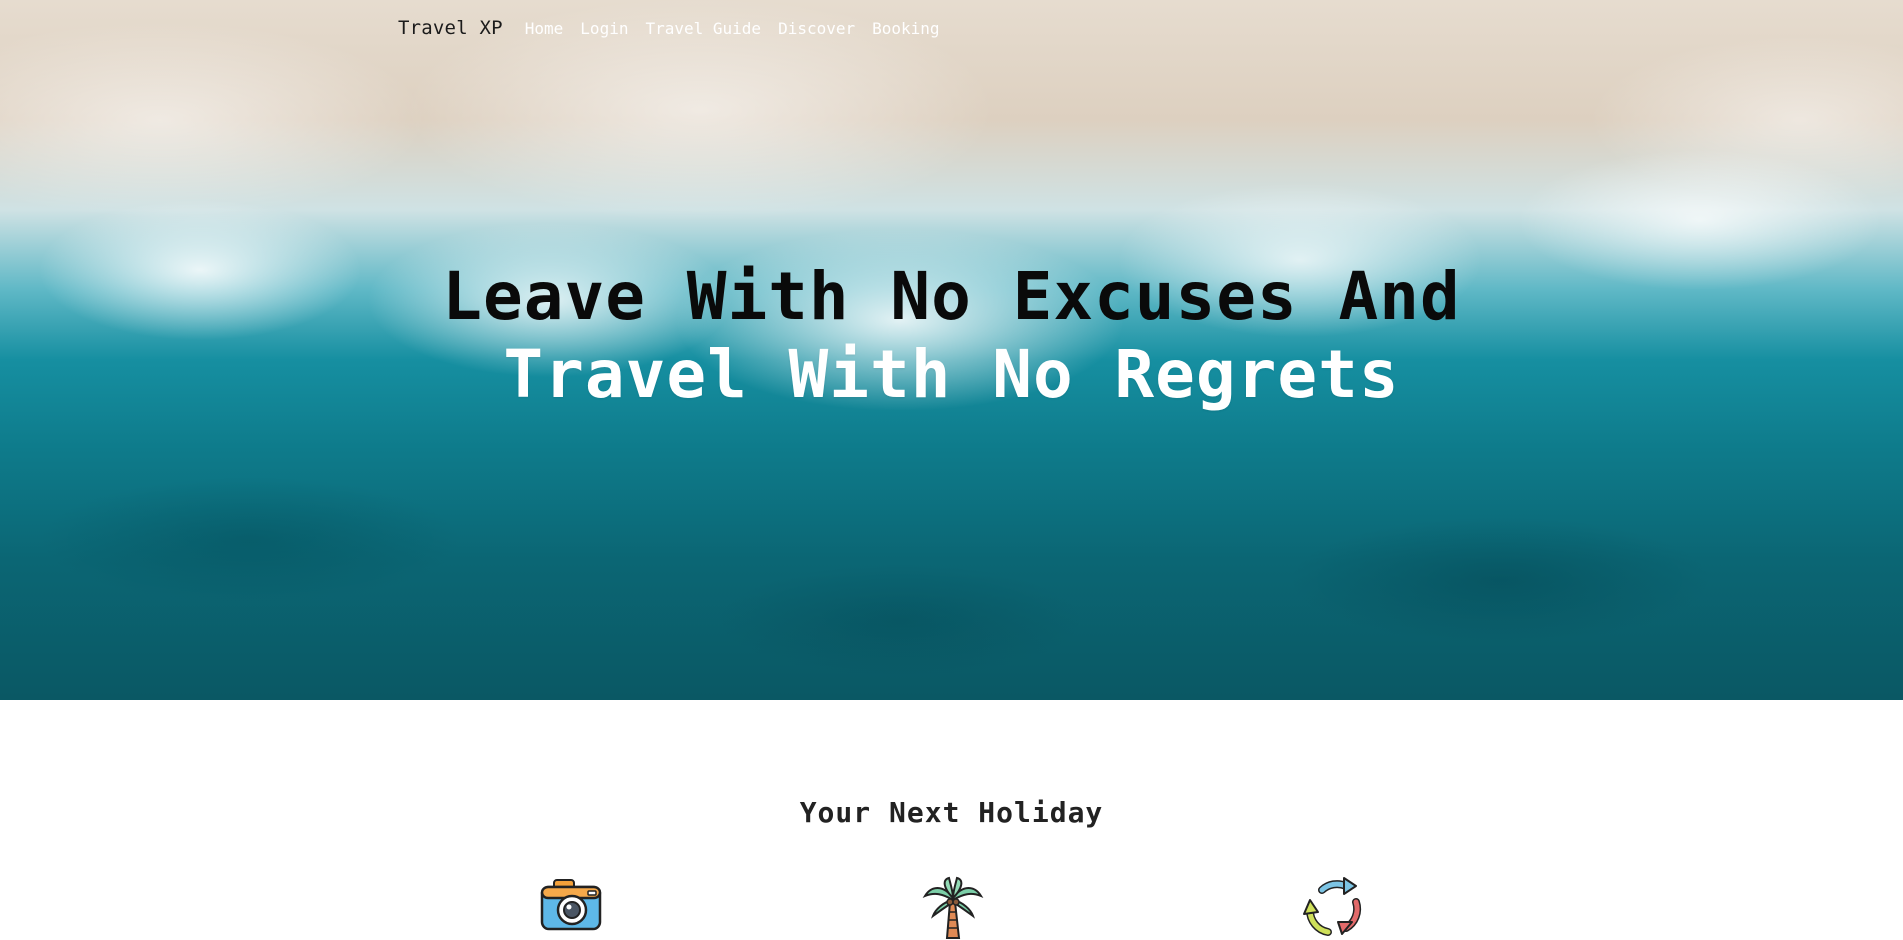  Describe the element at coordinates (905, 28) in the screenshot. I see `nav-link-booking: Booking` at that location.